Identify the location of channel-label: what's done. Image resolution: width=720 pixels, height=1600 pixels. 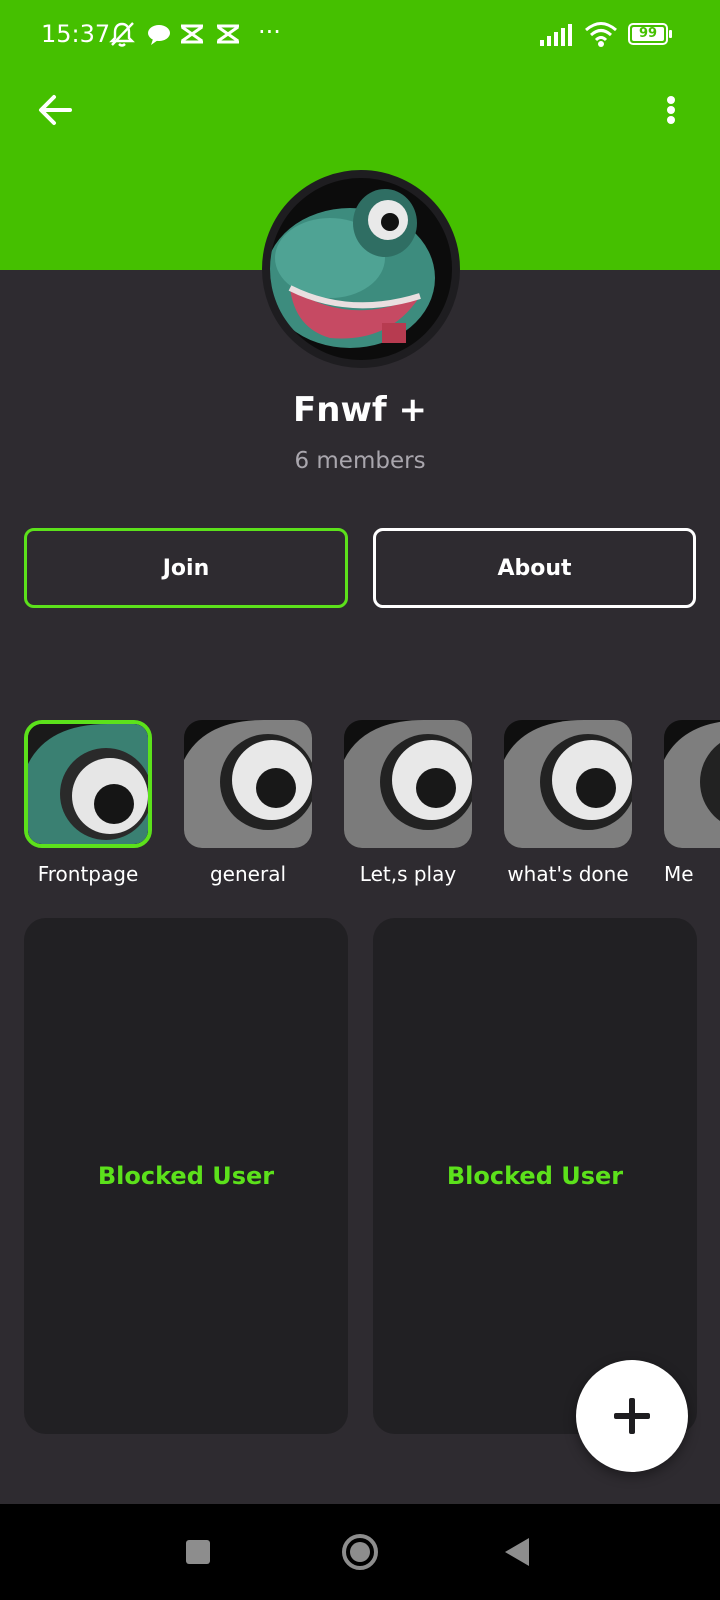
(568, 874).